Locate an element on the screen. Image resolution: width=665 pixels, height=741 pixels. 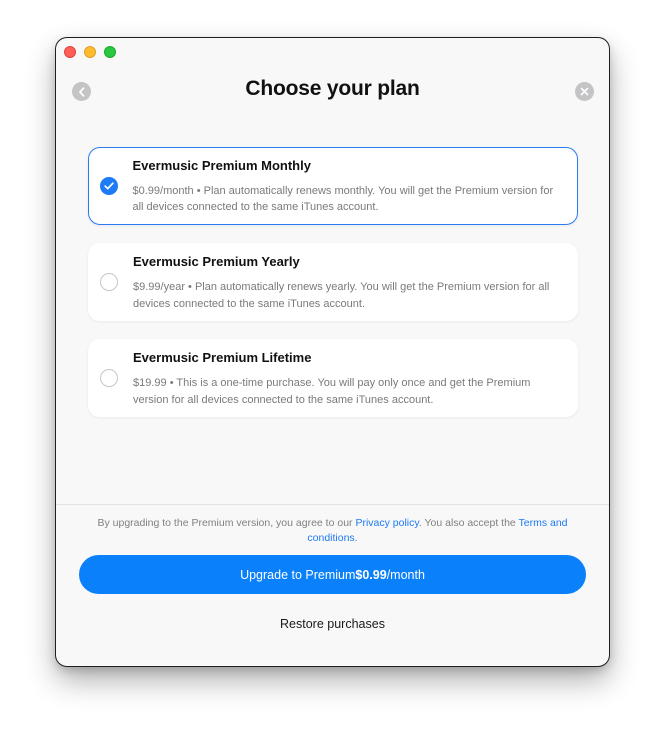
footer-divider is located at coordinates (332, 504).